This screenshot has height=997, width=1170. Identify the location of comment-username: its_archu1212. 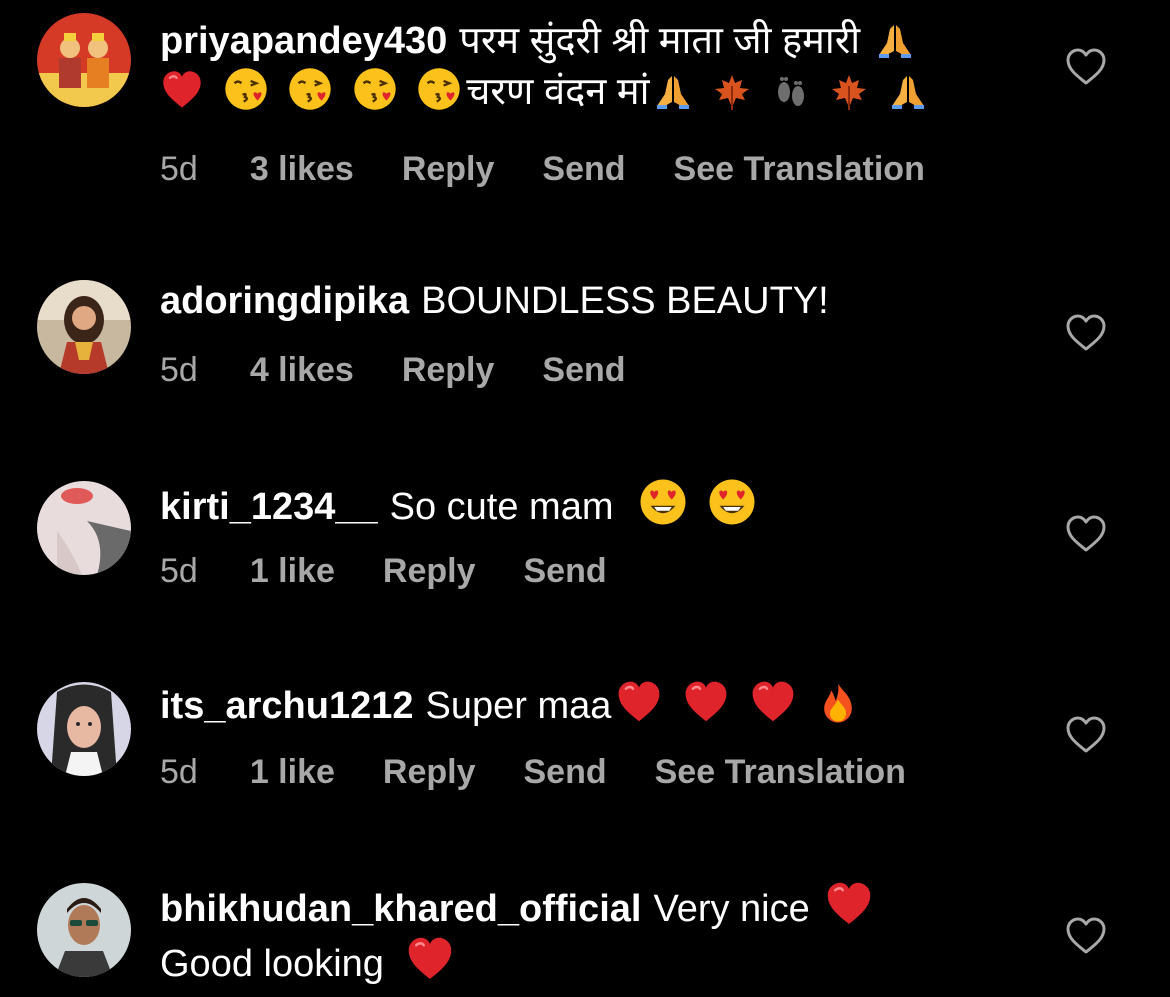
(287, 706).